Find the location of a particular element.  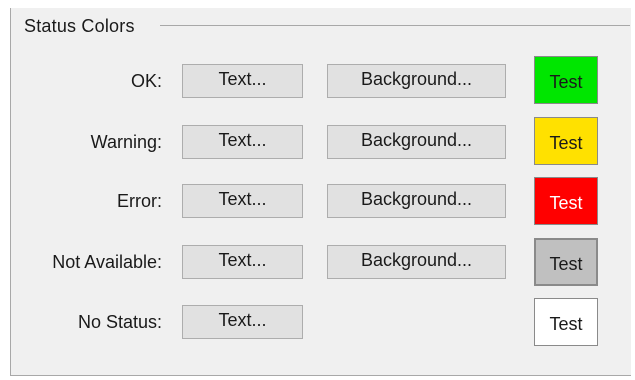

warning-label: Warning: is located at coordinates (126, 142).